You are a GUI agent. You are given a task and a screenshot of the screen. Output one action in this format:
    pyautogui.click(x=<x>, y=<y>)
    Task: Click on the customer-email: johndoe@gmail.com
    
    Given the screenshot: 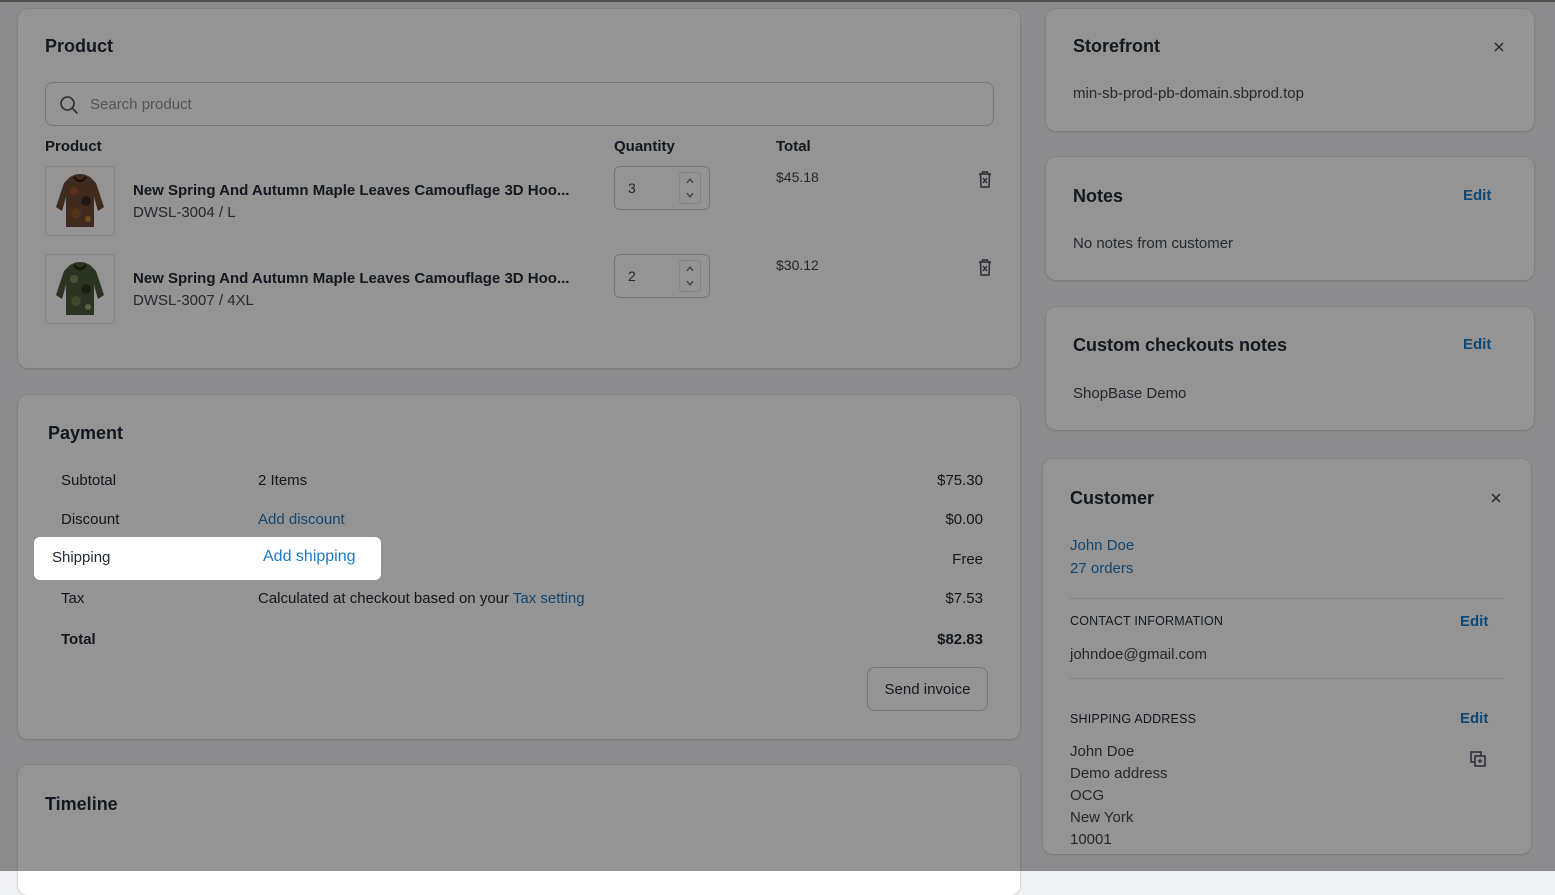 What is the action you would take?
    pyautogui.click(x=1138, y=654)
    